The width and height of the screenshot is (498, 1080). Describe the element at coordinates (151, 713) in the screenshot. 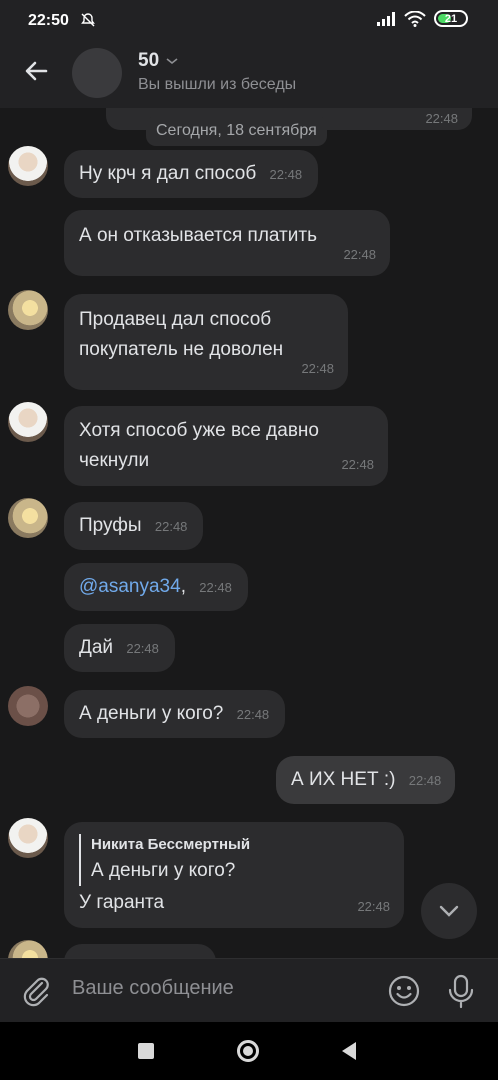

I see `message-text: А деньги у кого?` at that location.